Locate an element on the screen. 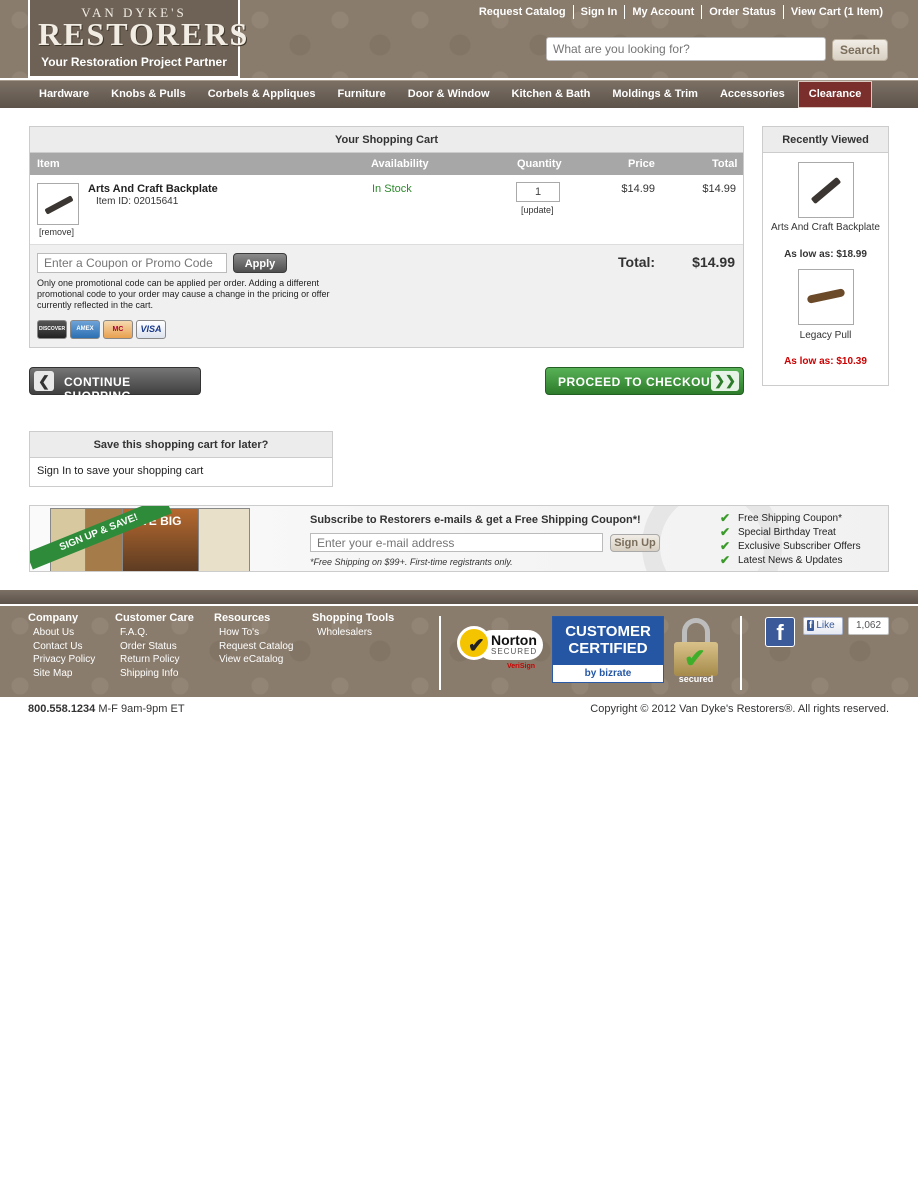 The image size is (918, 1188). quantity-input is located at coordinates (538, 192).